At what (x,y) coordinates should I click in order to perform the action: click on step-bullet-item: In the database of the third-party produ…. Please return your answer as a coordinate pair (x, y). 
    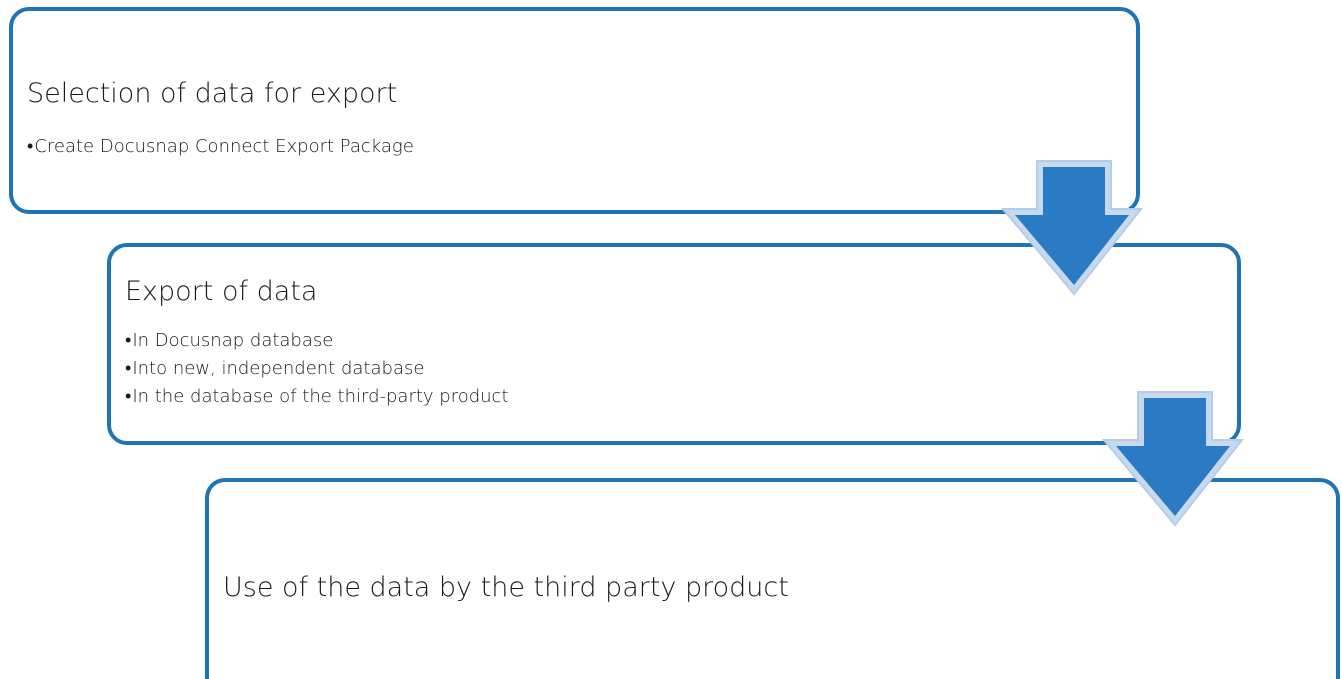
    Looking at the image, I should click on (316, 397).